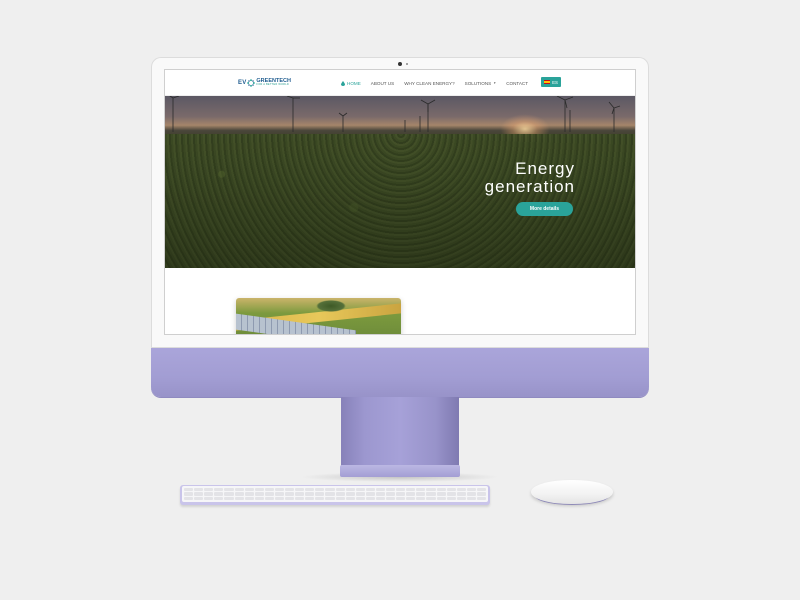 The image size is (800, 600). Describe the element at coordinates (517, 83) in the screenshot. I see `nav-item-contact: CONTACT` at that location.